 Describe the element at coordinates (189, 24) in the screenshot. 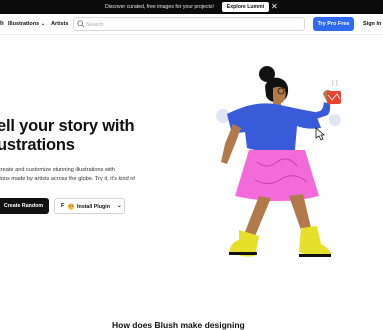

I see `search-input: Search` at that location.